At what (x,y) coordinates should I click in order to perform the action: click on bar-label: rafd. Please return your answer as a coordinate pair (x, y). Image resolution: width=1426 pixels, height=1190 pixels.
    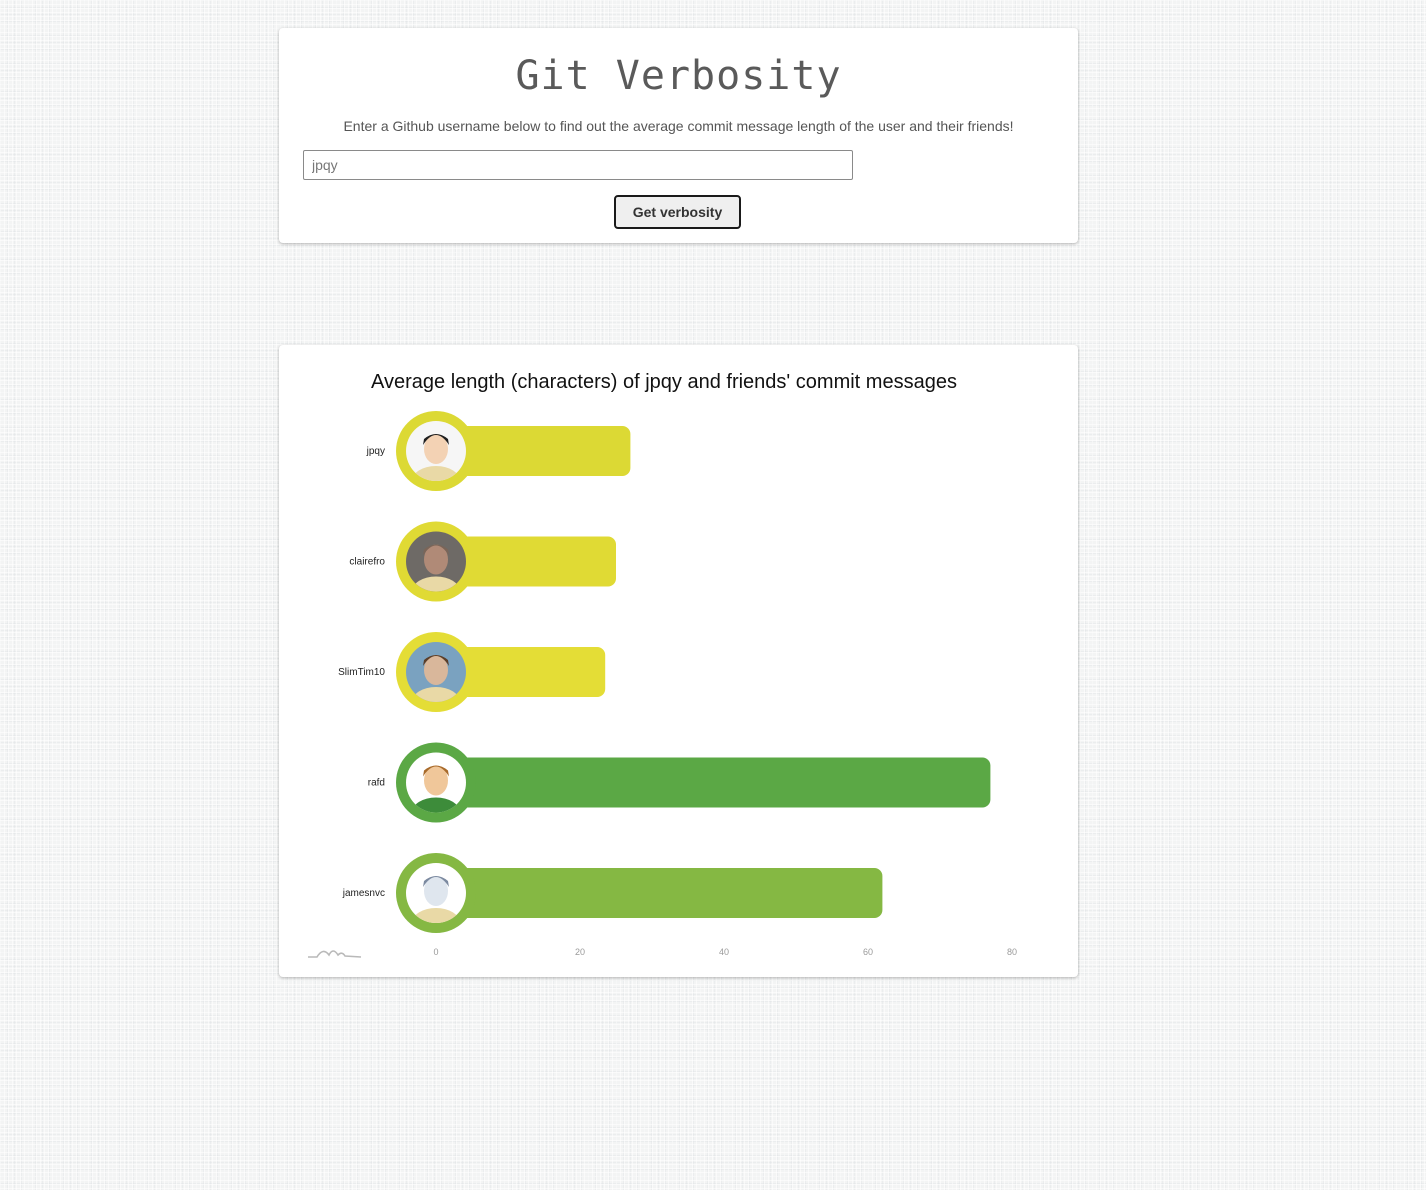
    Looking at the image, I should click on (376, 783).